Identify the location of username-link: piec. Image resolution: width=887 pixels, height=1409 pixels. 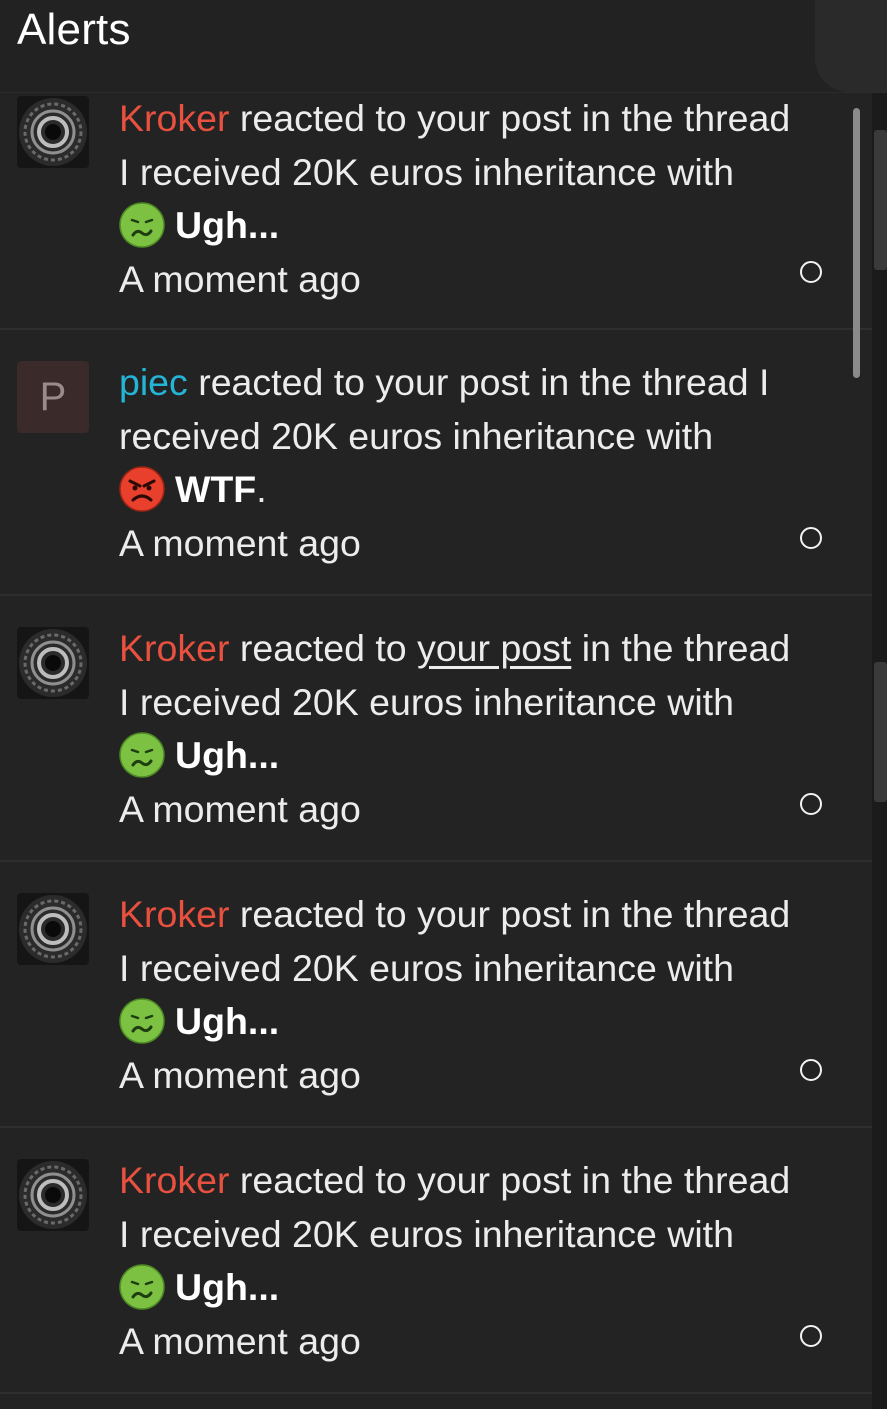
(153, 382).